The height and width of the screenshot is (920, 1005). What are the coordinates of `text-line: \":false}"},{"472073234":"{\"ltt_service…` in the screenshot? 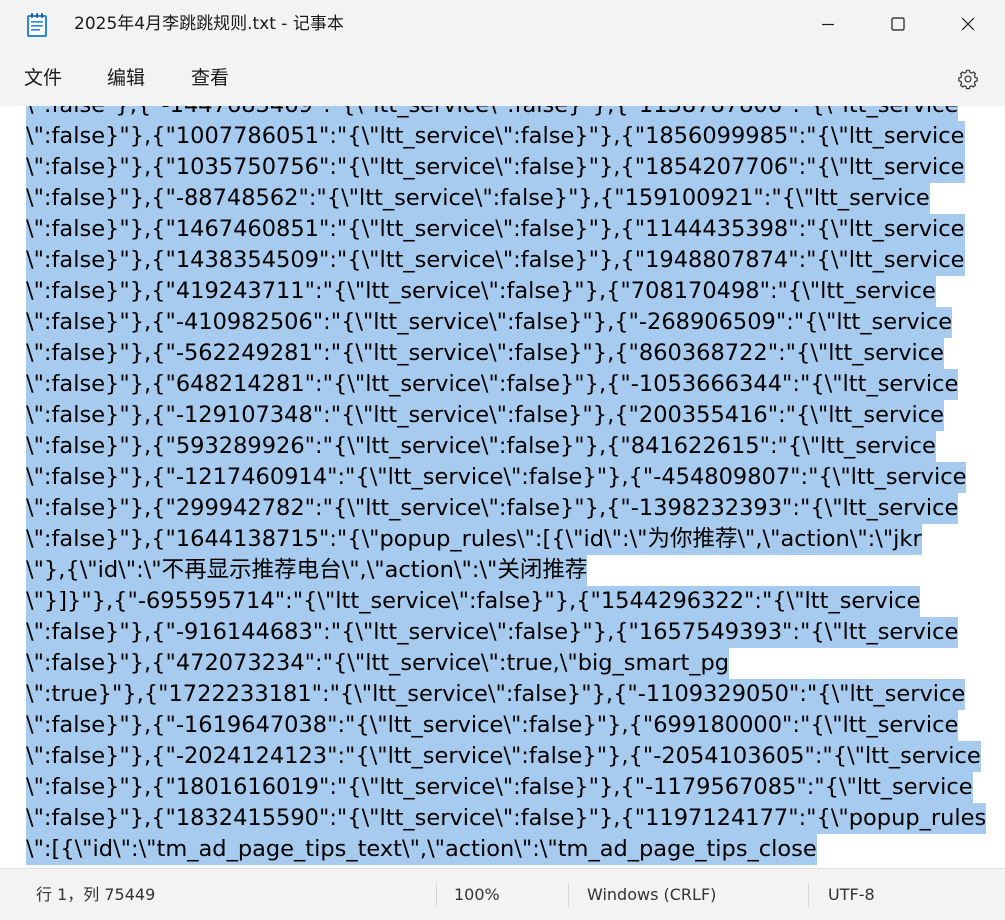 It's located at (378, 663).